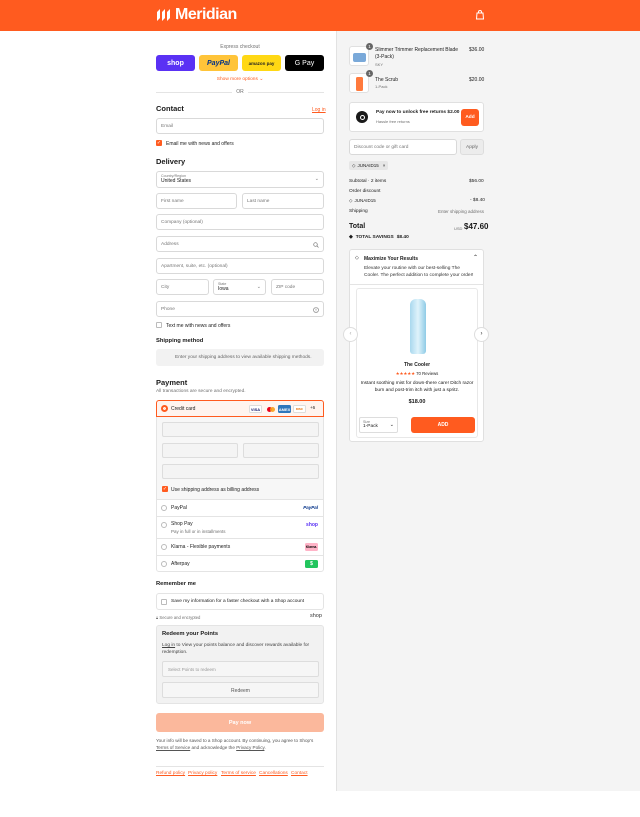 This screenshot has height=817, width=640. What do you see at coordinates (237, 79) in the screenshot?
I see `show-more-options-label: Show more options` at bounding box center [237, 79].